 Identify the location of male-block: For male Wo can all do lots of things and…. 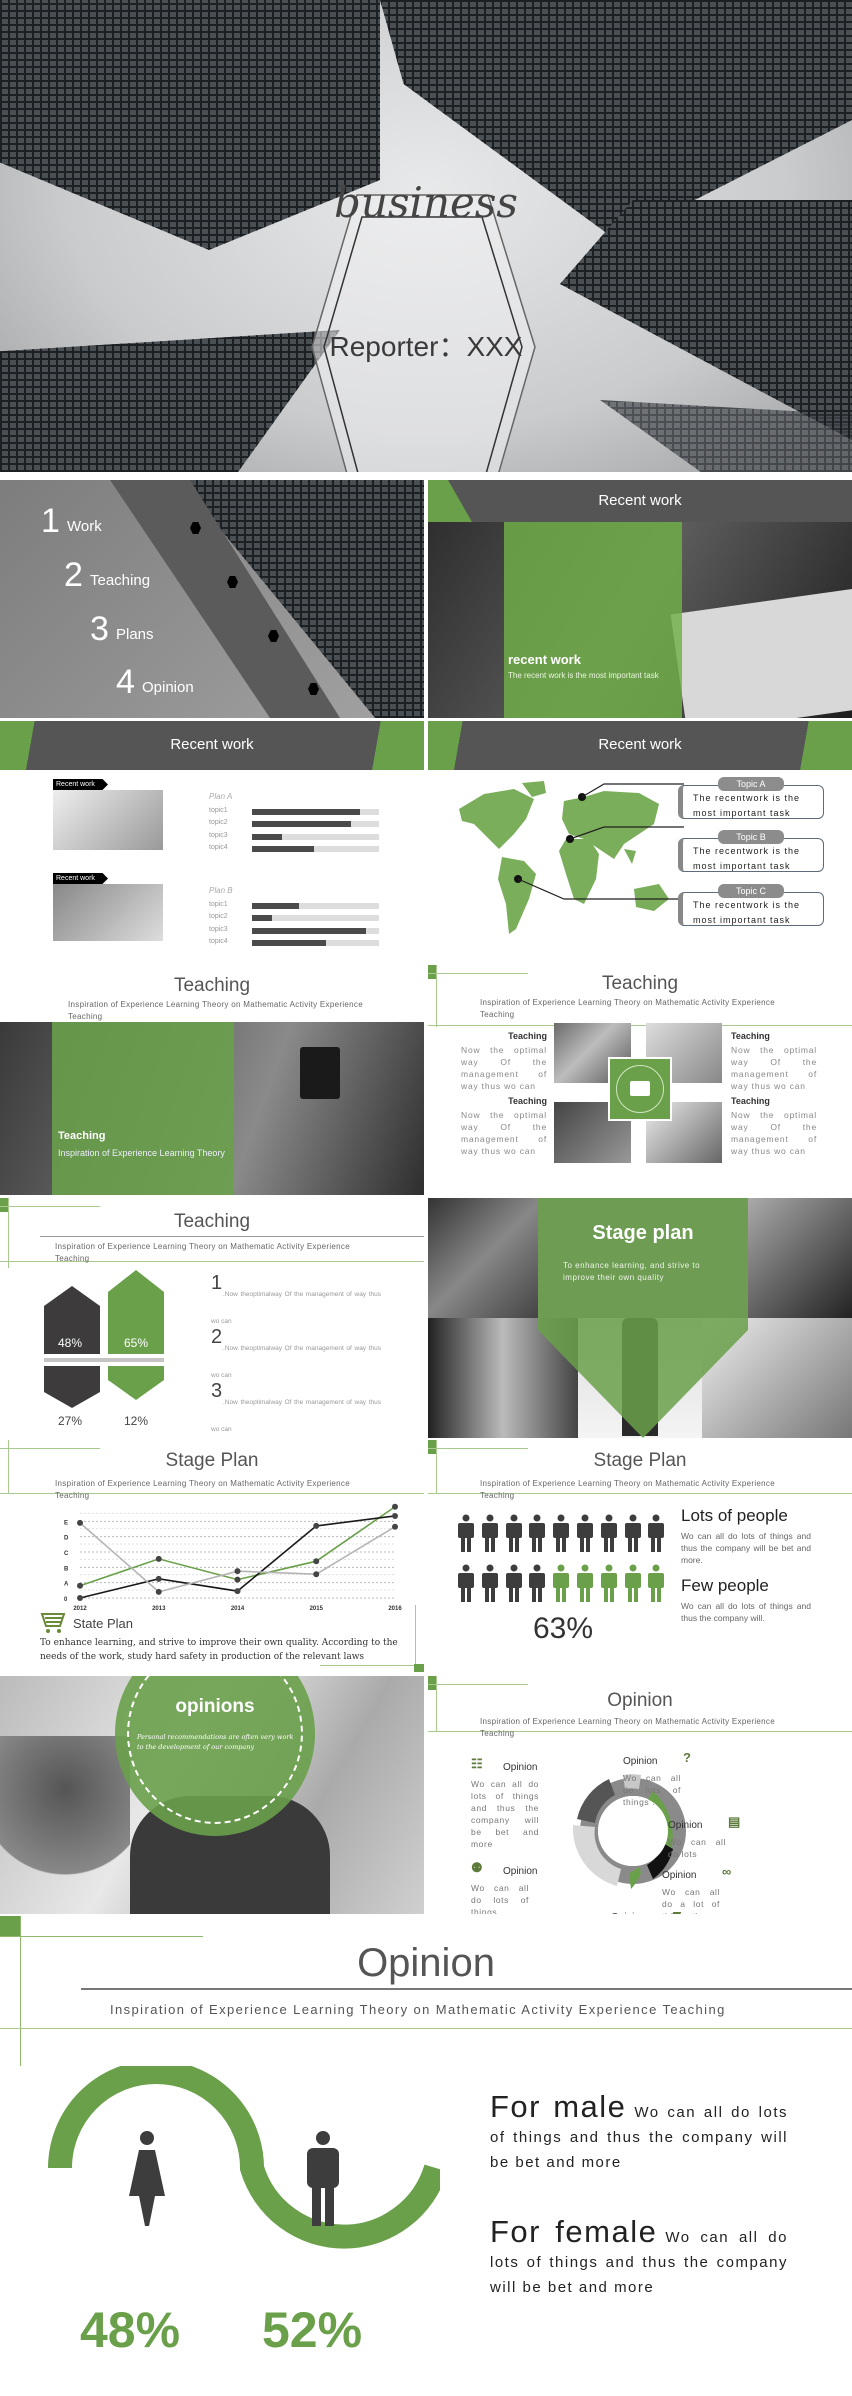
(639, 2133).